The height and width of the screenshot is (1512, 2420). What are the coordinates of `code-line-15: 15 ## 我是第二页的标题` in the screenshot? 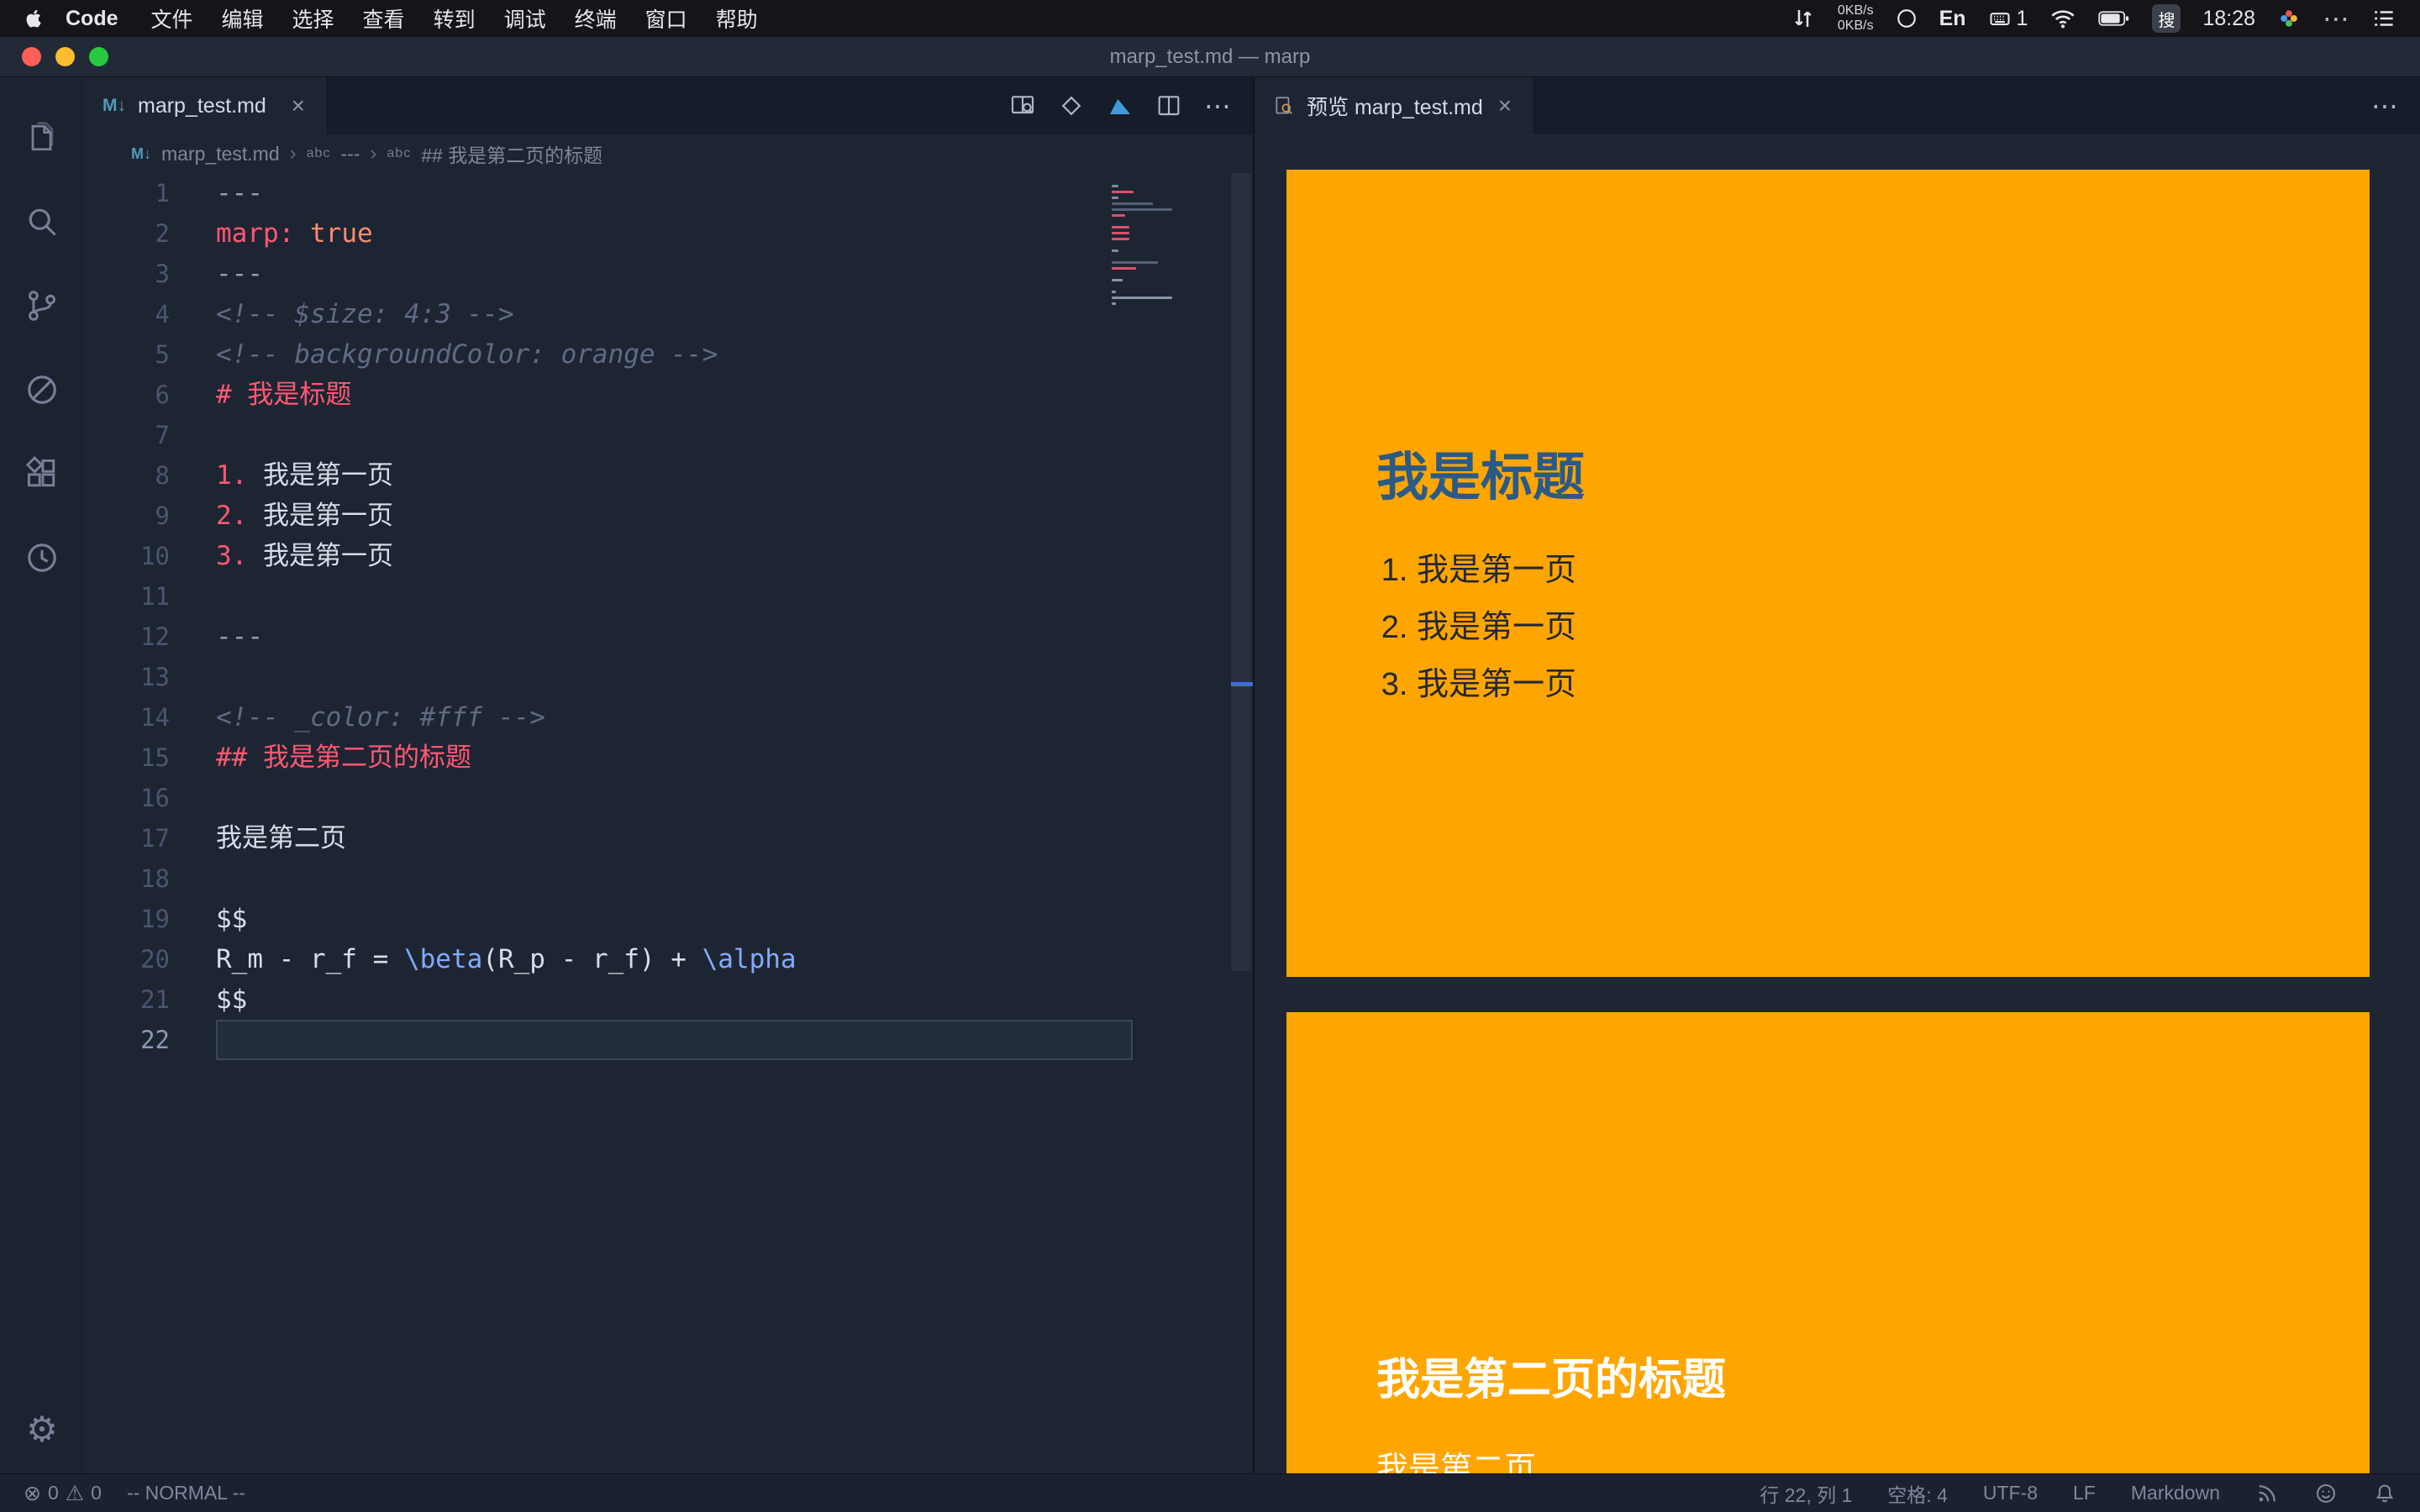 It's located at (668, 758).